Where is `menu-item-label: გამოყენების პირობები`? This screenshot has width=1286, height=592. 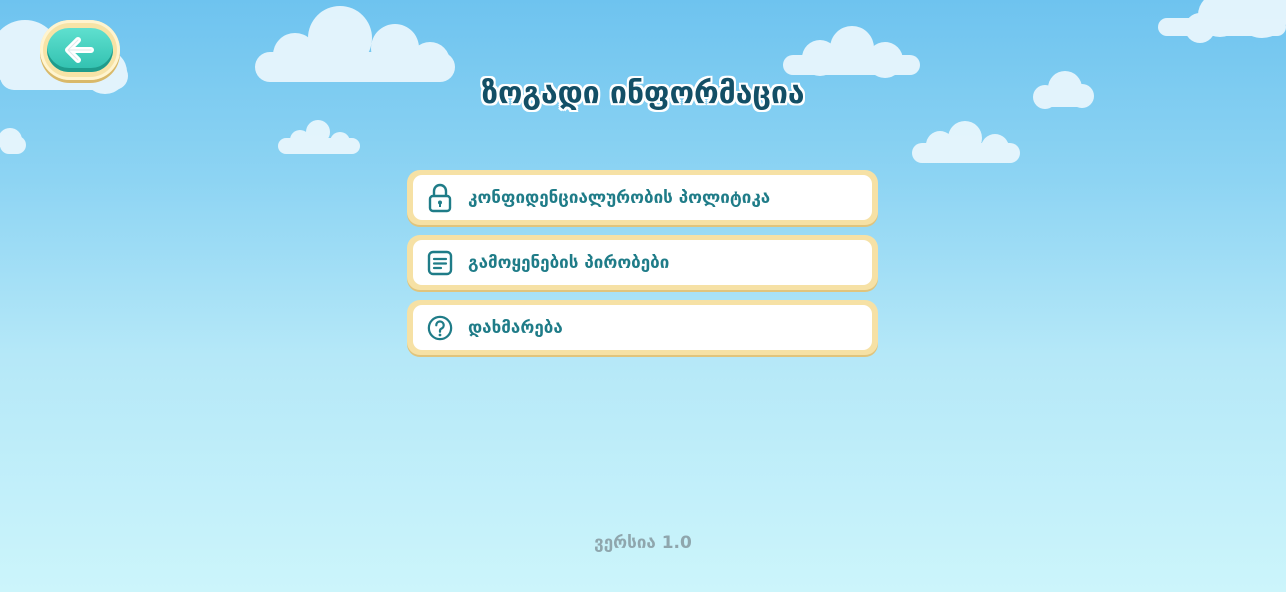 menu-item-label: გამოყენების პირობები is located at coordinates (569, 262).